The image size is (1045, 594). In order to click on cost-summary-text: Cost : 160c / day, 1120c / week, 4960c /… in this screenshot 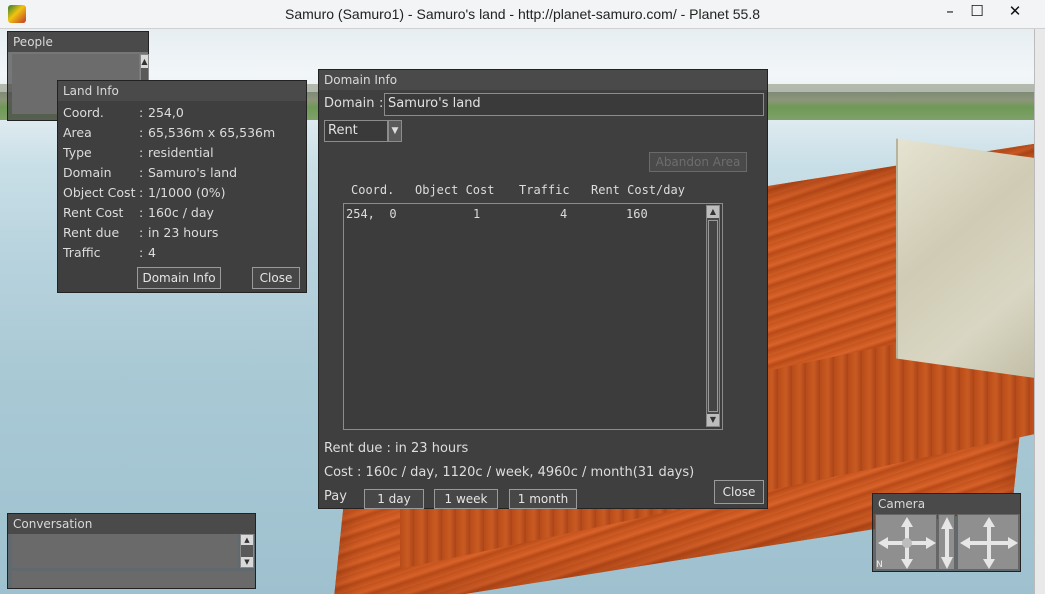, I will do `click(509, 472)`.